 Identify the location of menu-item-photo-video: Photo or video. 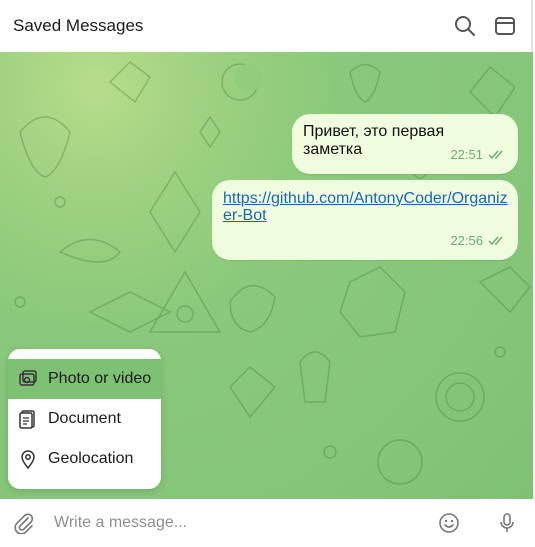
(84, 379).